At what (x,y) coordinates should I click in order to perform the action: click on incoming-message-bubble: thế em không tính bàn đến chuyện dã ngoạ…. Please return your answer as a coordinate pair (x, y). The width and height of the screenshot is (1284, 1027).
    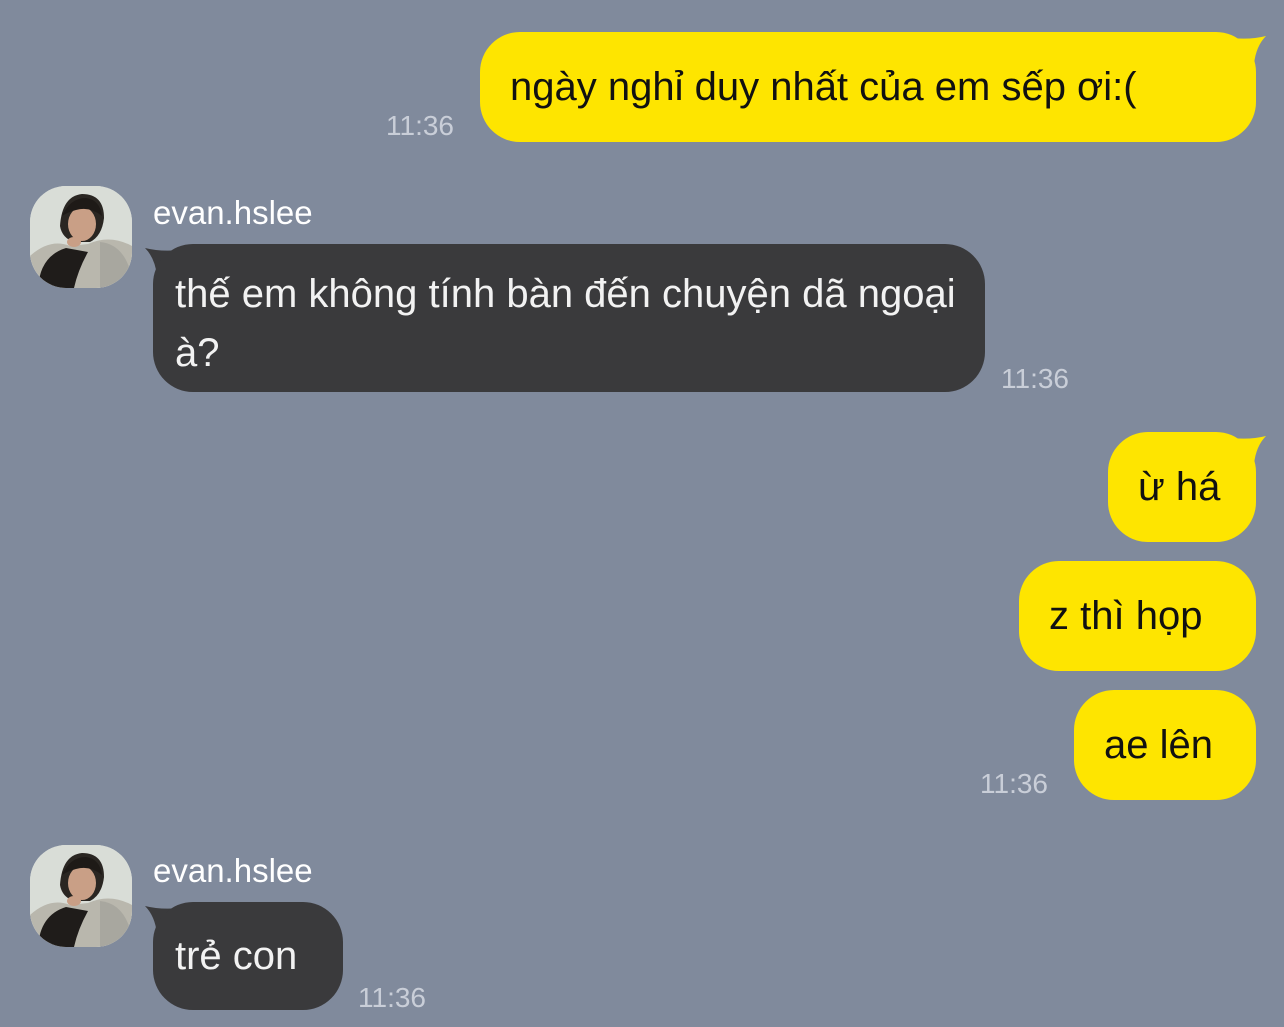
    Looking at the image, I should click on (569, 318).